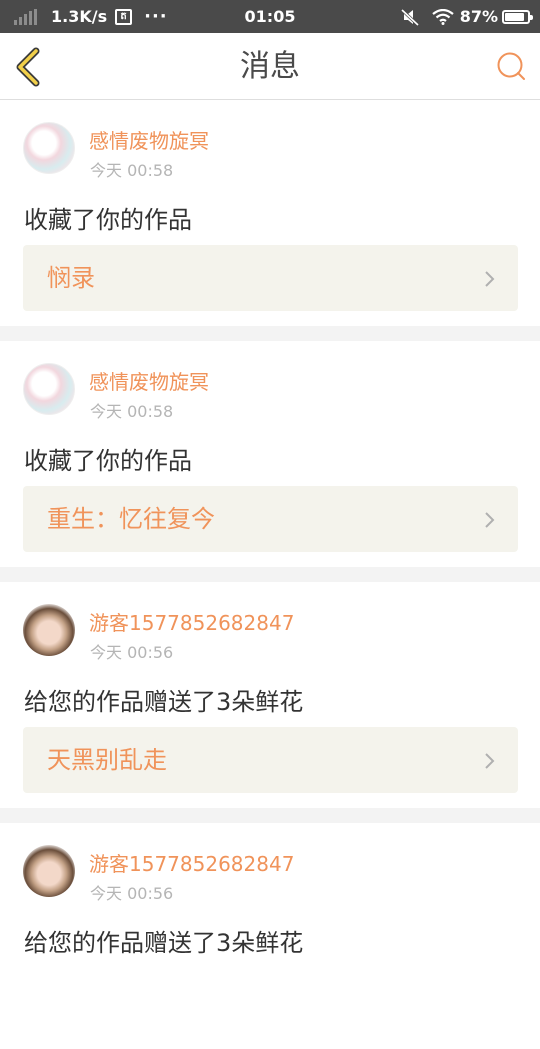 The height and width of the screenshot is (1049, 540). I want to click on app-header: 消息, so click(270, 66).